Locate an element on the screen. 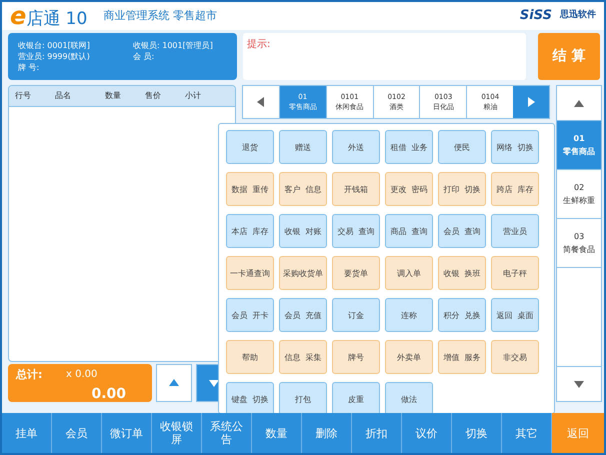 This screenshot has width=606, height=455. column-header: 行号 is located at coordinates (23, 96).